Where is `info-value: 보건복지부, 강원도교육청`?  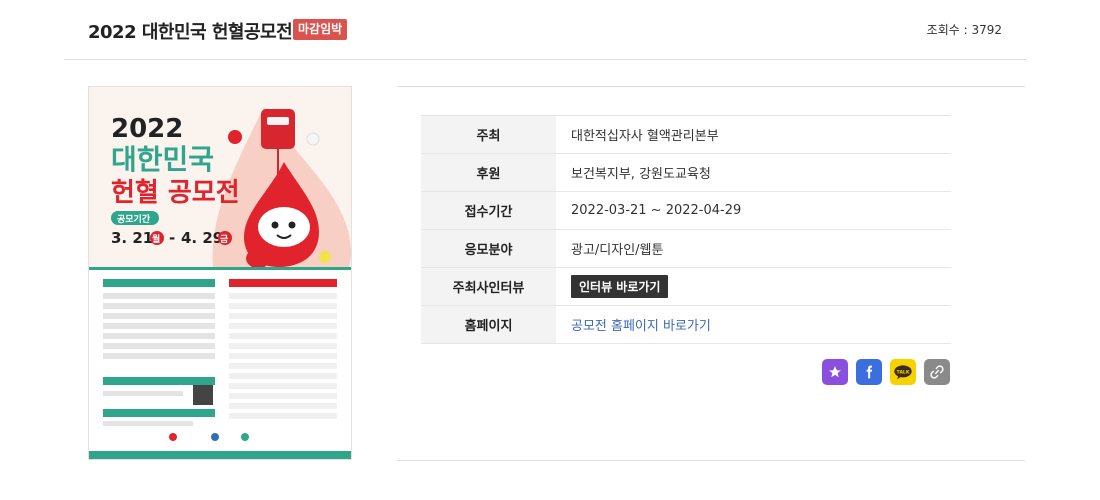 info-value: 보건복지부, 강원도교육청 is located at coordinates (641, 174).